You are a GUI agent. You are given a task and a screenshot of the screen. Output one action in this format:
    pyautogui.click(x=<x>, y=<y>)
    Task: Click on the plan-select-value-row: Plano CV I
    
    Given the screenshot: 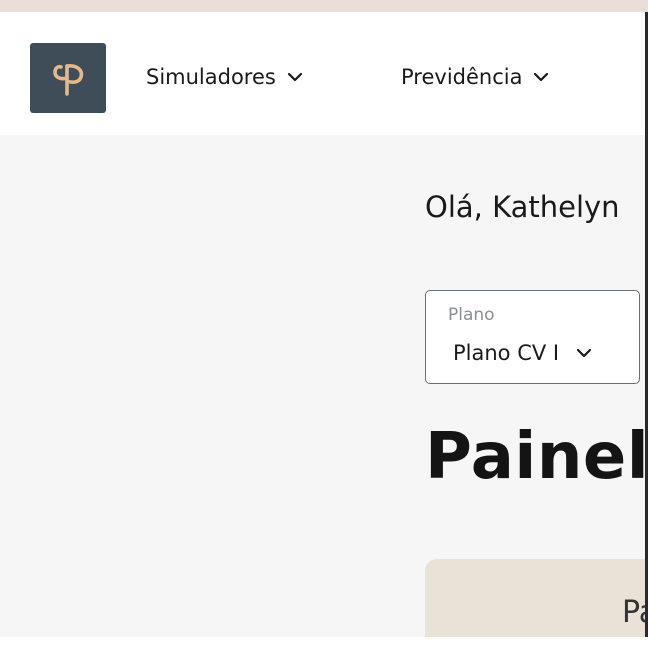 What is the action you would take?
    pyautogui.click(x=523, y=353)
    